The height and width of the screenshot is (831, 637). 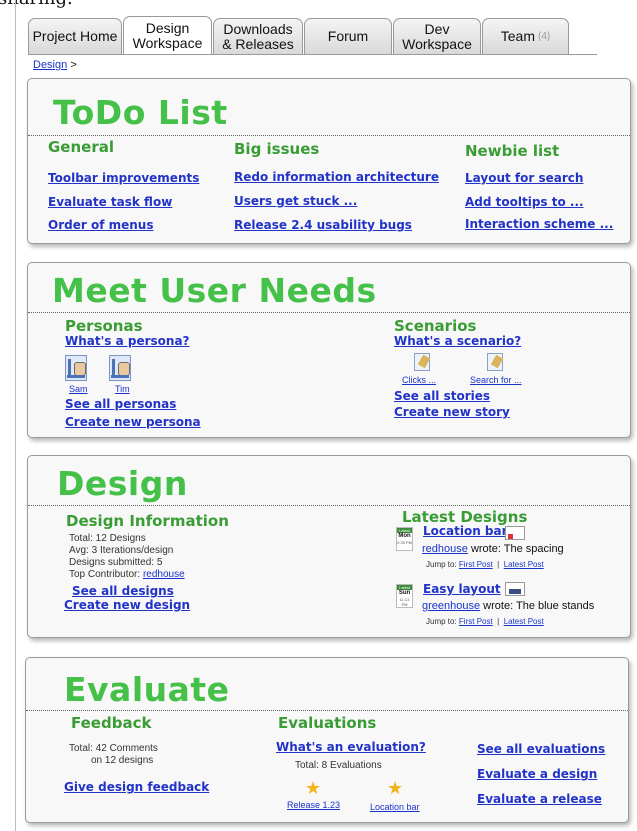 I want to click on tab-dev-workspace: Dev Workspace, so click(x=437, y=36).